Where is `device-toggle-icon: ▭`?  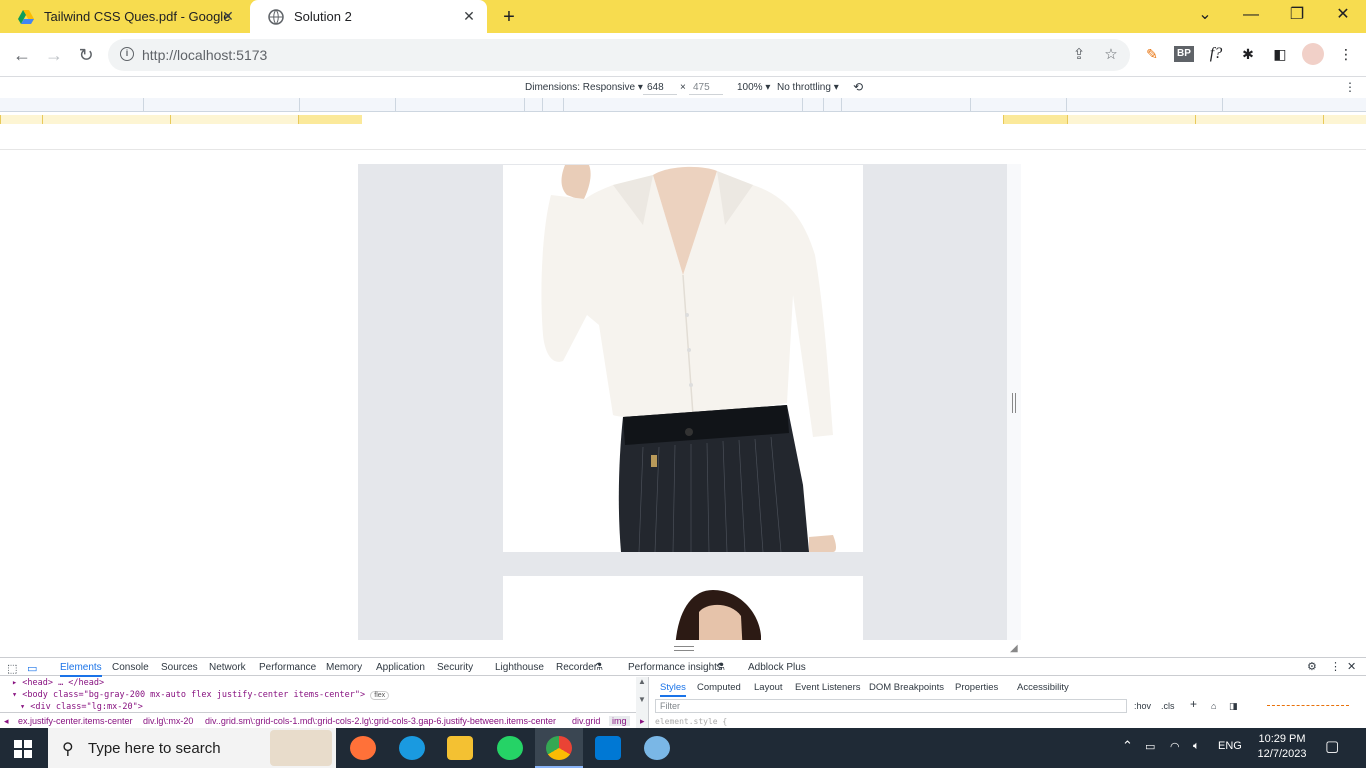 device-toggle-icon: ▭ is located at coordinates (32, 668).